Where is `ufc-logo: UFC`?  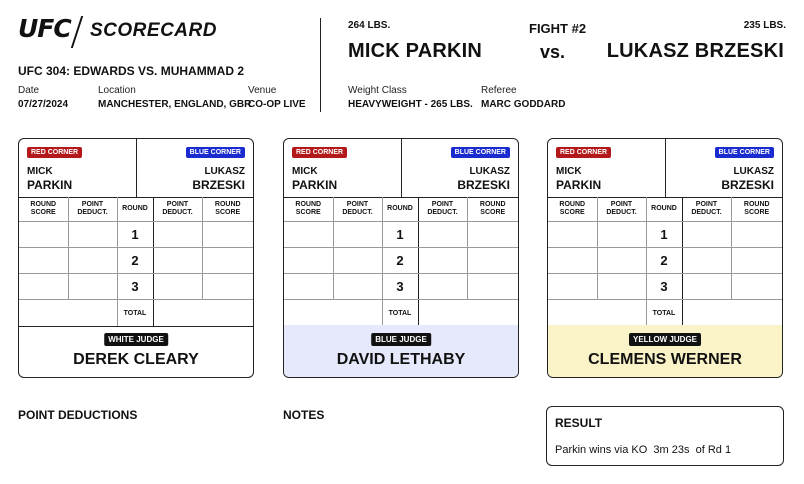
ufc-logo: UFC is located at coordinates (45, 28).